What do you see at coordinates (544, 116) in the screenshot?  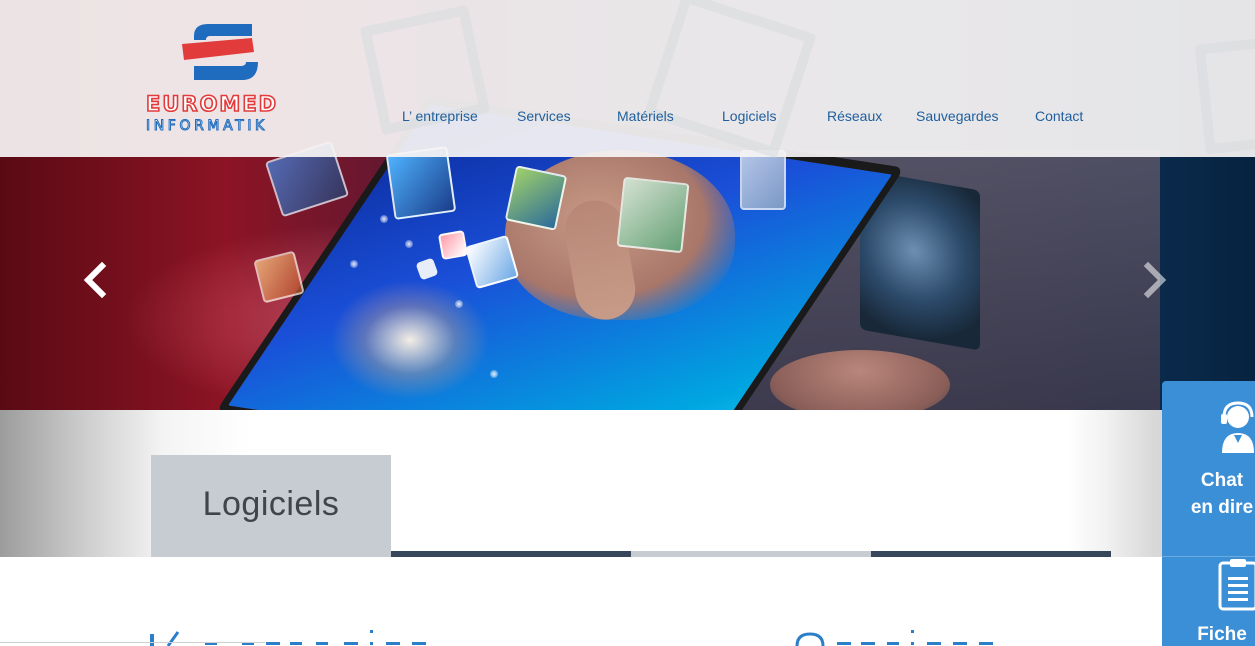 I see `nav-item-services: Services` at bounding box center [544, 116].